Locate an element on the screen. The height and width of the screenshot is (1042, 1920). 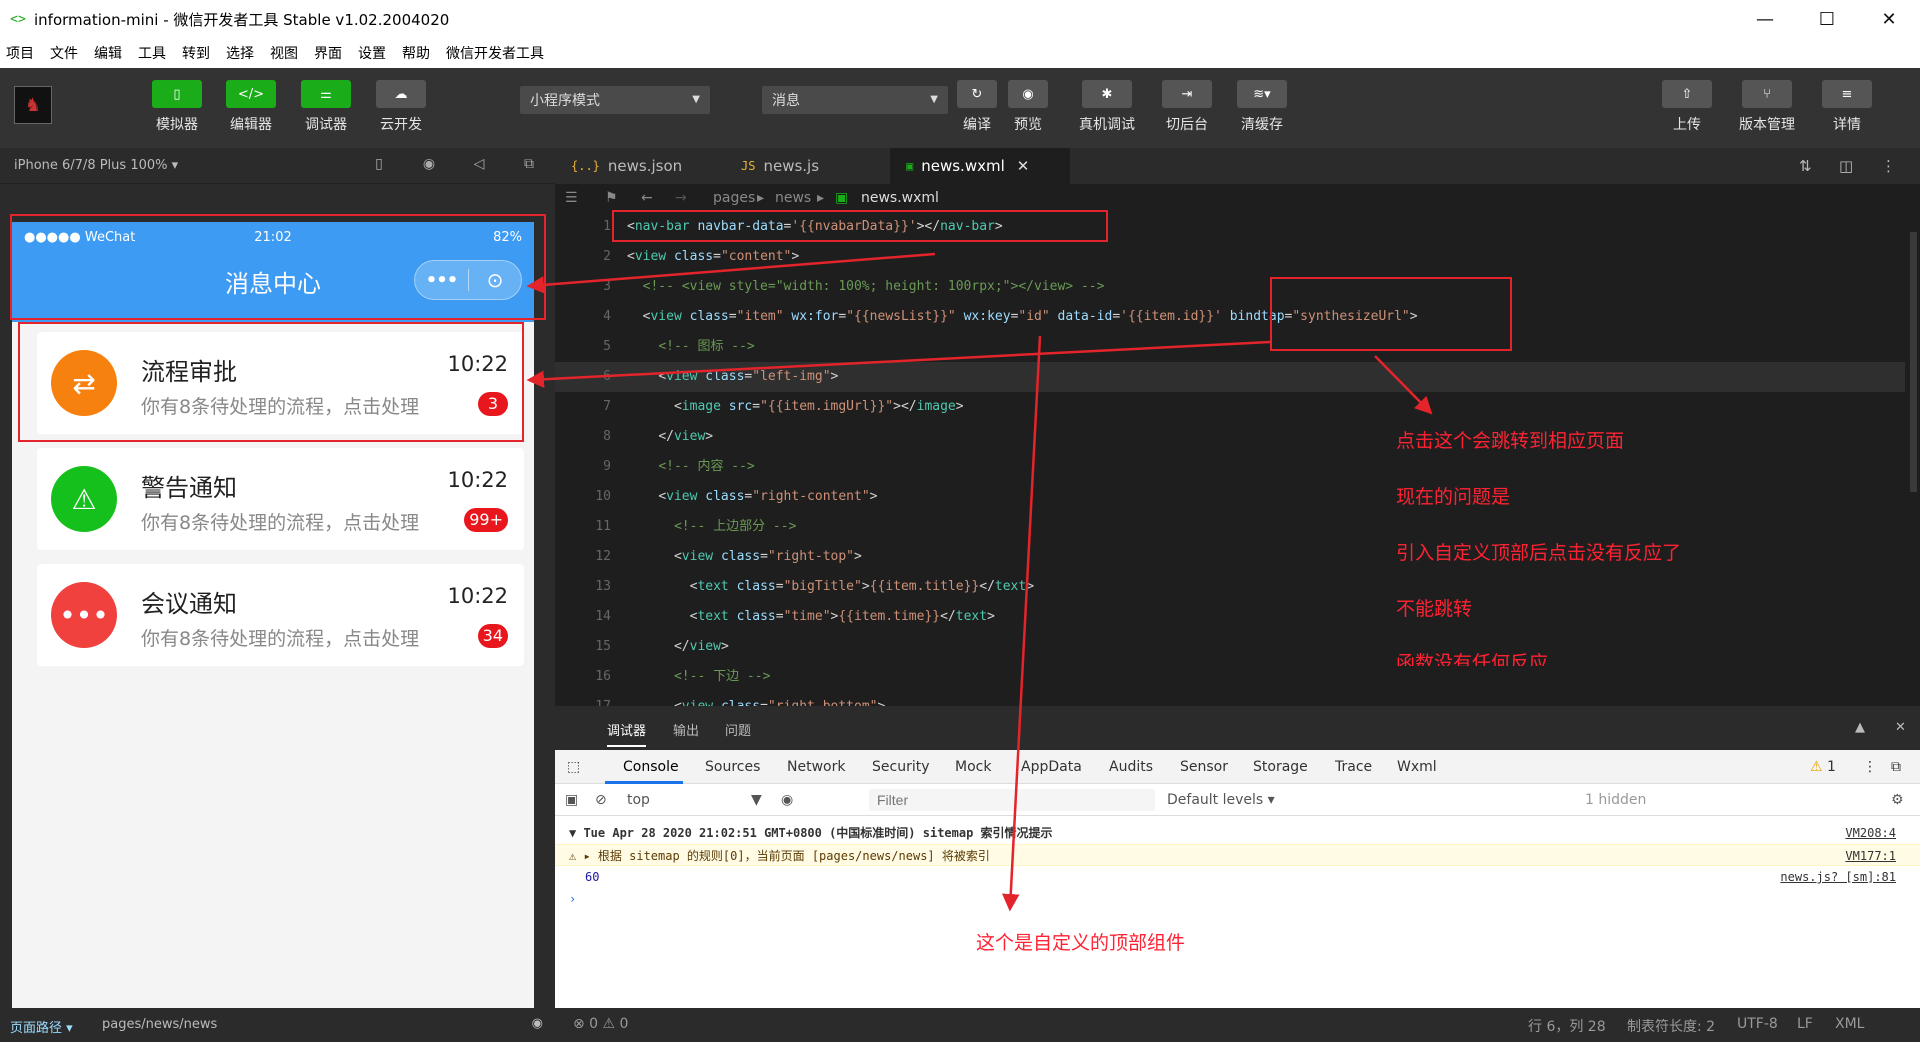
console-filter-input is located at coordinates (1012, 800).